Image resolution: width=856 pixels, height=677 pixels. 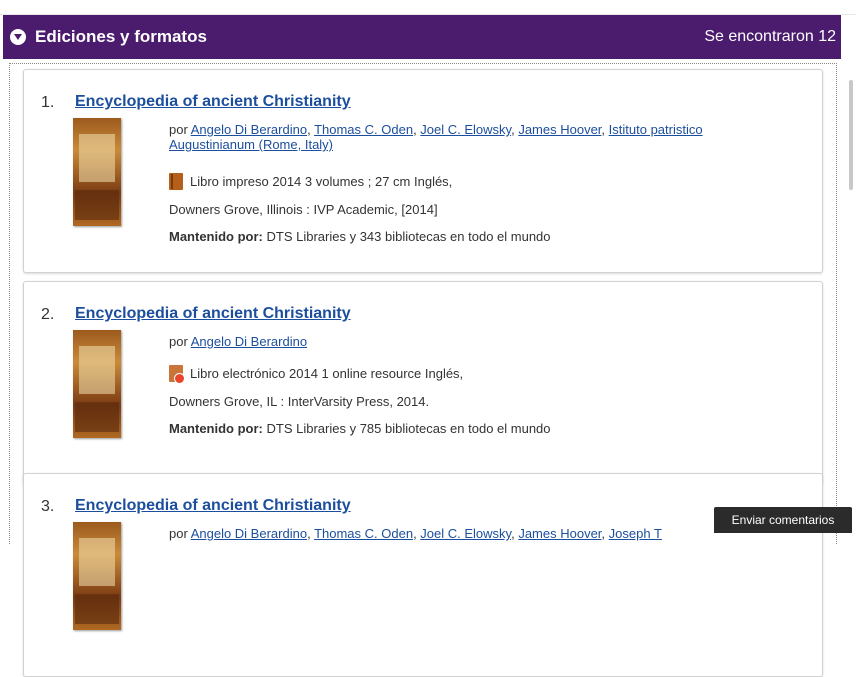 I want to click on results-count: Se encontraron 12, so click(x=770, y=36).